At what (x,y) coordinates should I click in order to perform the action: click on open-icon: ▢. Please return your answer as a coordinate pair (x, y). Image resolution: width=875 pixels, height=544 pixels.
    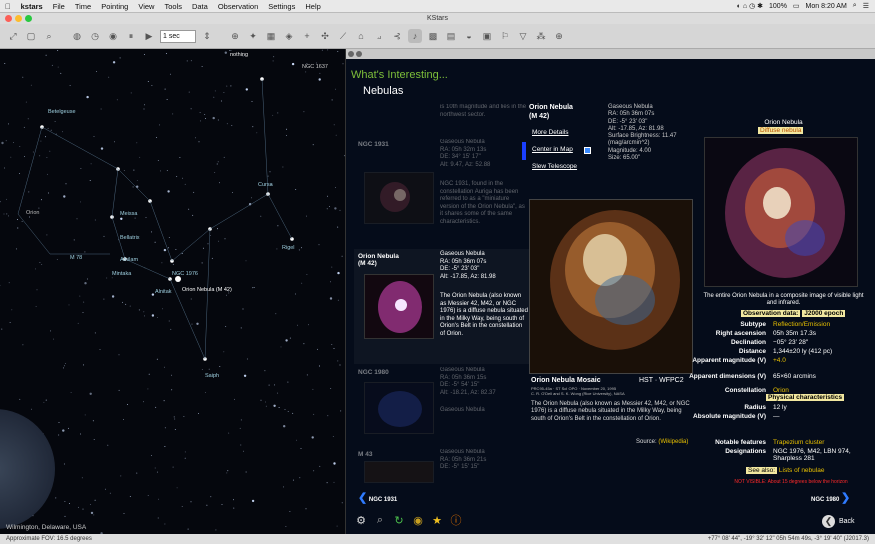
    Looking at the image, I should click on (31, 36).